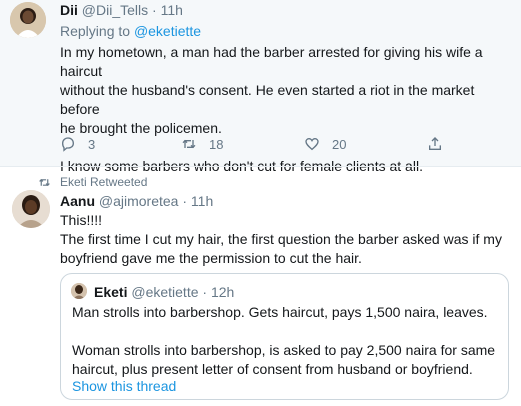  Describe the element at coordinates (92, 144) in the screenshot. I see `reply-count: 3` at that location.